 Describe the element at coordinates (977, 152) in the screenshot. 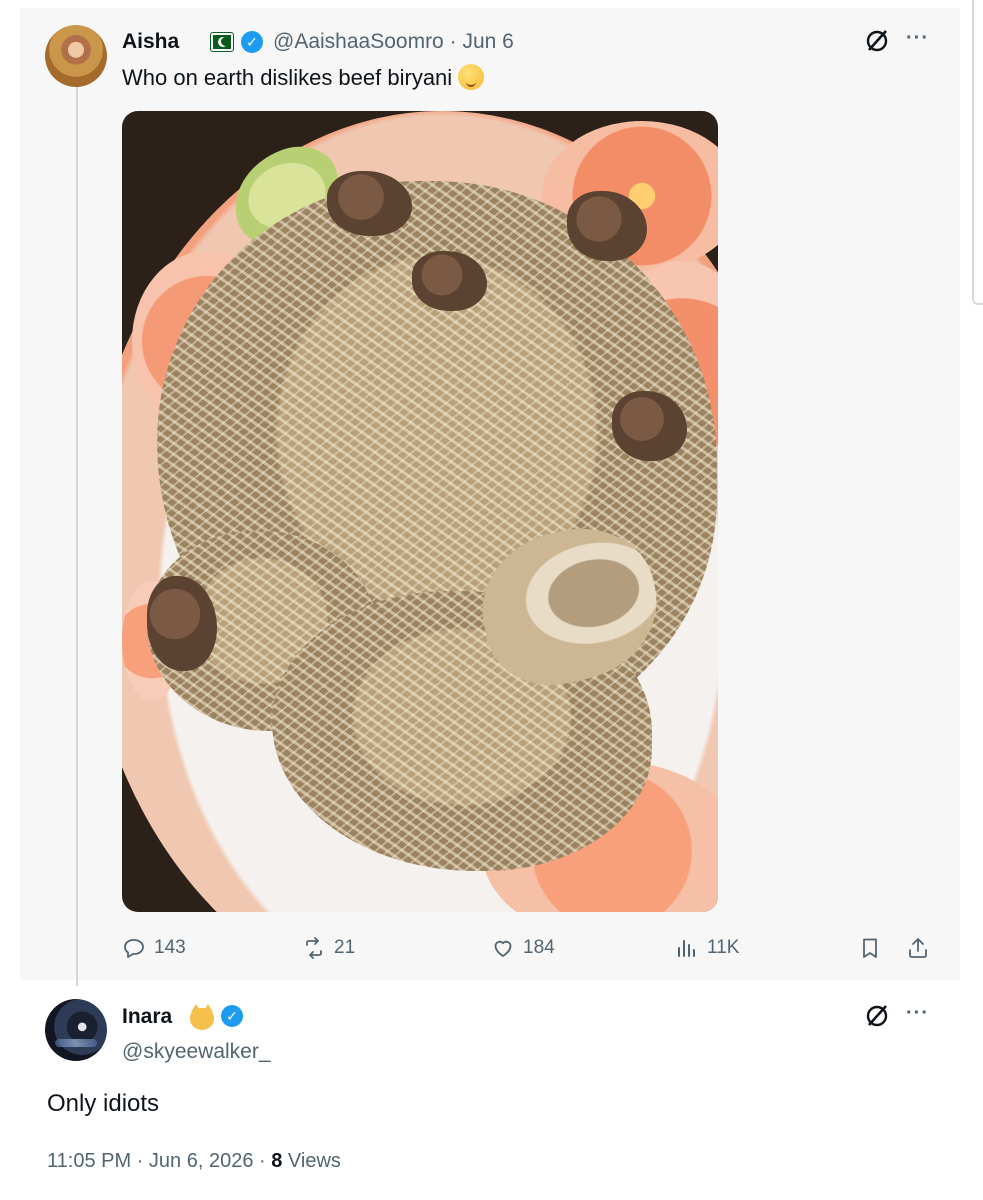

I see `scrollbar-edge` at that location.